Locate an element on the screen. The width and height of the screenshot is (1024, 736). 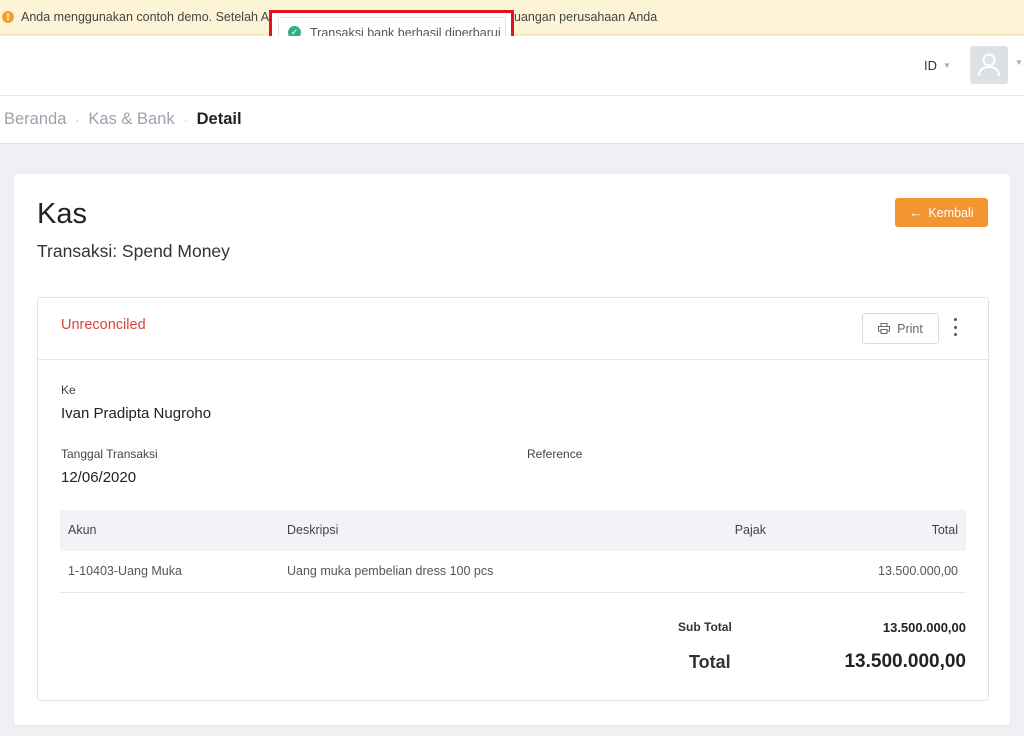
column-header-tax: Pajak is located at coordinates (750, 530).